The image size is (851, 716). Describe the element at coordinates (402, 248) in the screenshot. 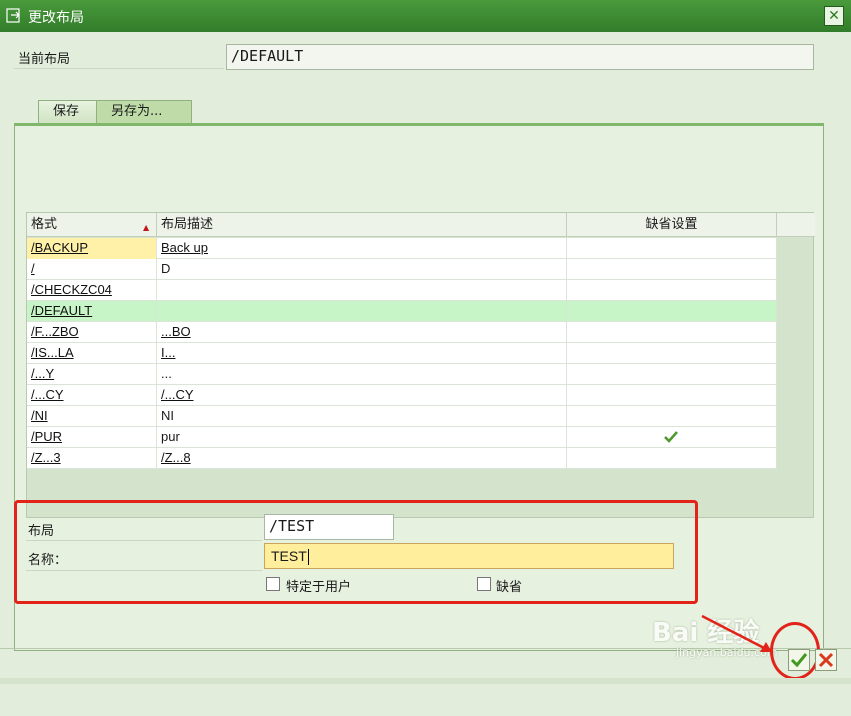

I see `table-row: /BACKUP Back up` at that location.